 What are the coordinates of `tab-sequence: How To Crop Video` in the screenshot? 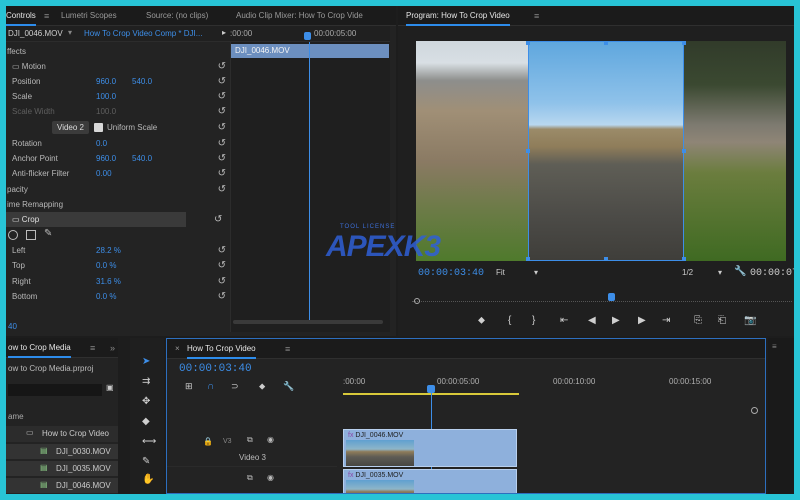 It's located at (221, 349).